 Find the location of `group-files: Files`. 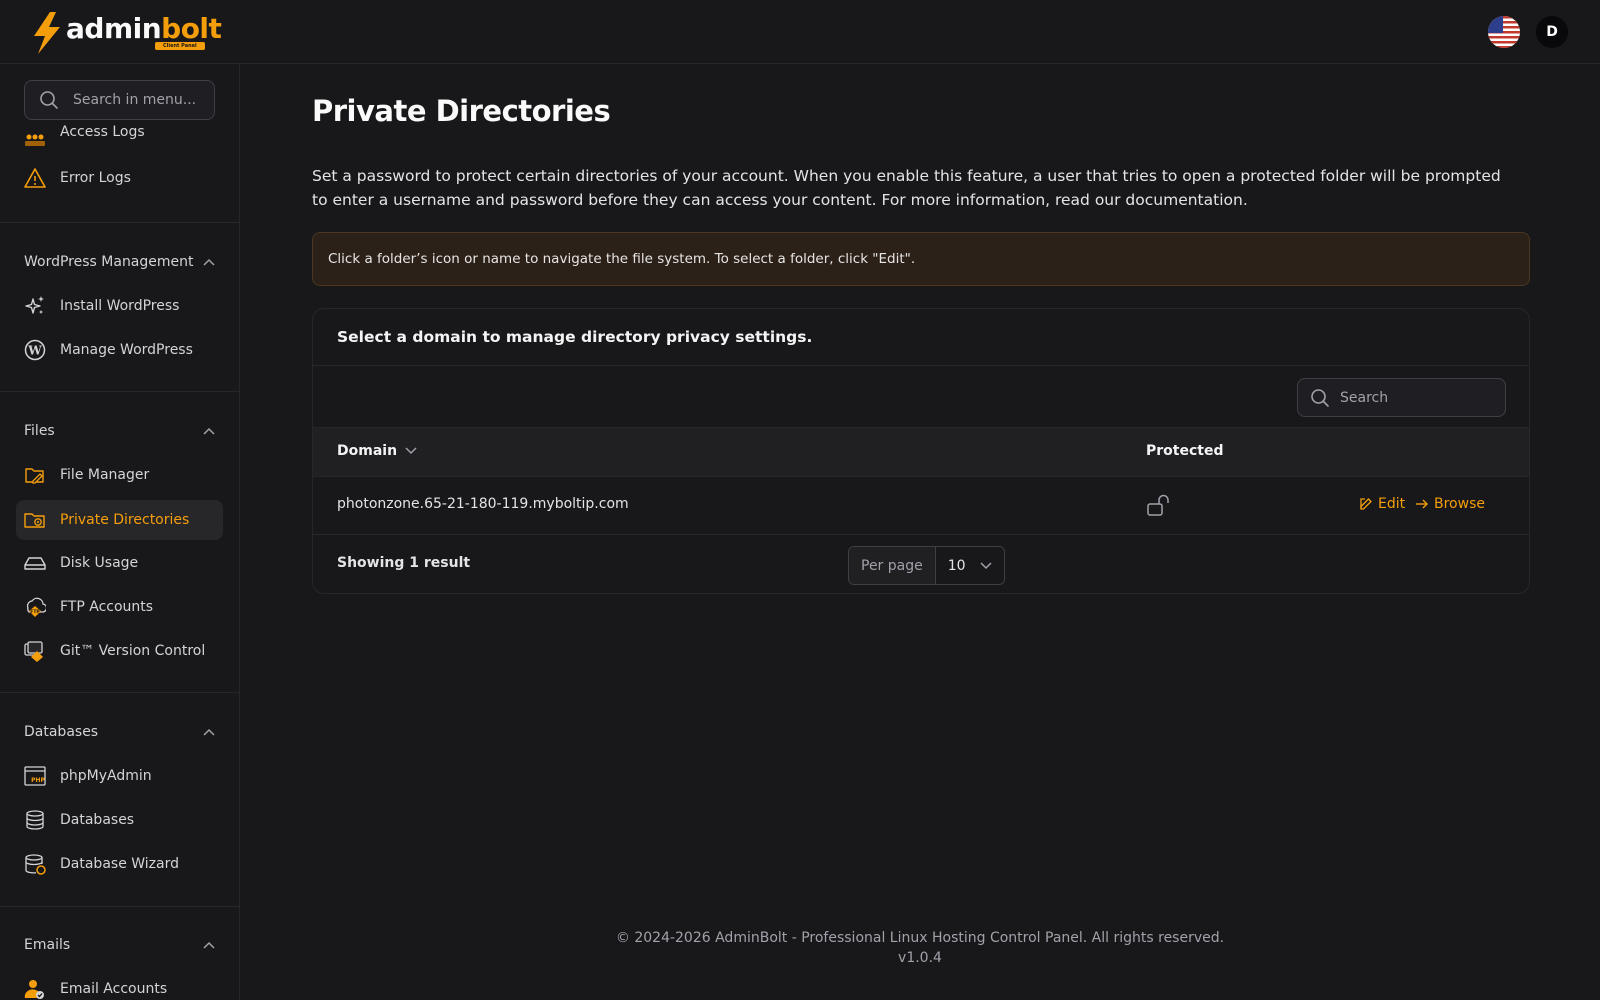

group-files: Files is located at coordinates (119, 431).